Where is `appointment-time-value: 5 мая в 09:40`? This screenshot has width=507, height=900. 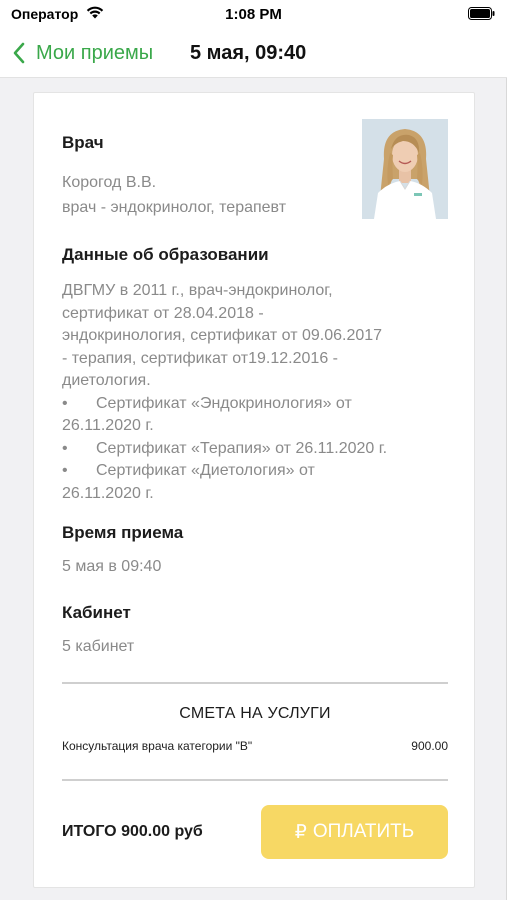
appointment-time-value: 5 мая в 09:40 is located at coordinates (112, 566).